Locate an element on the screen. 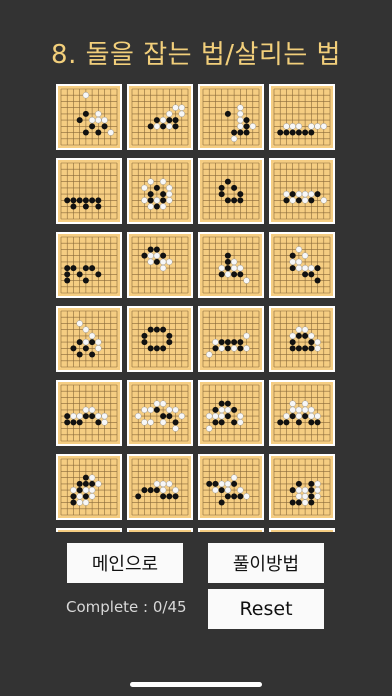  puzzle-row is located at coordinates (196, 265).